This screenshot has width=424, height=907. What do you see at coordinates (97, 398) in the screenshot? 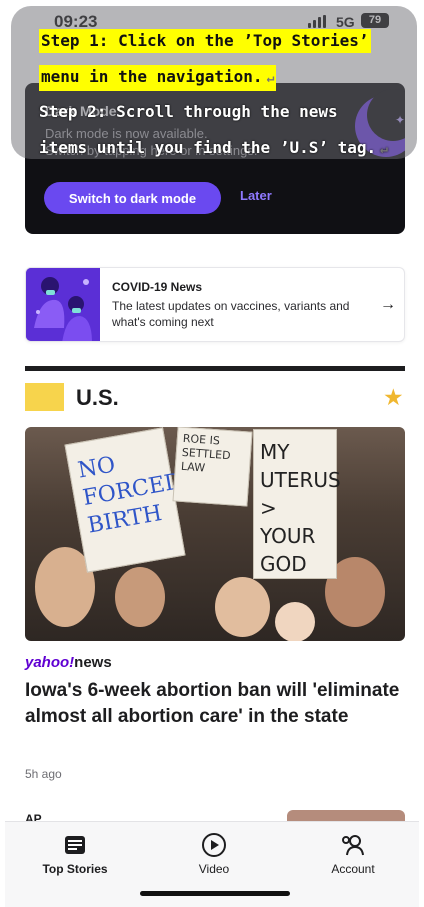
I see `section-title-us: U.S.` at bounding box center [97, 398].